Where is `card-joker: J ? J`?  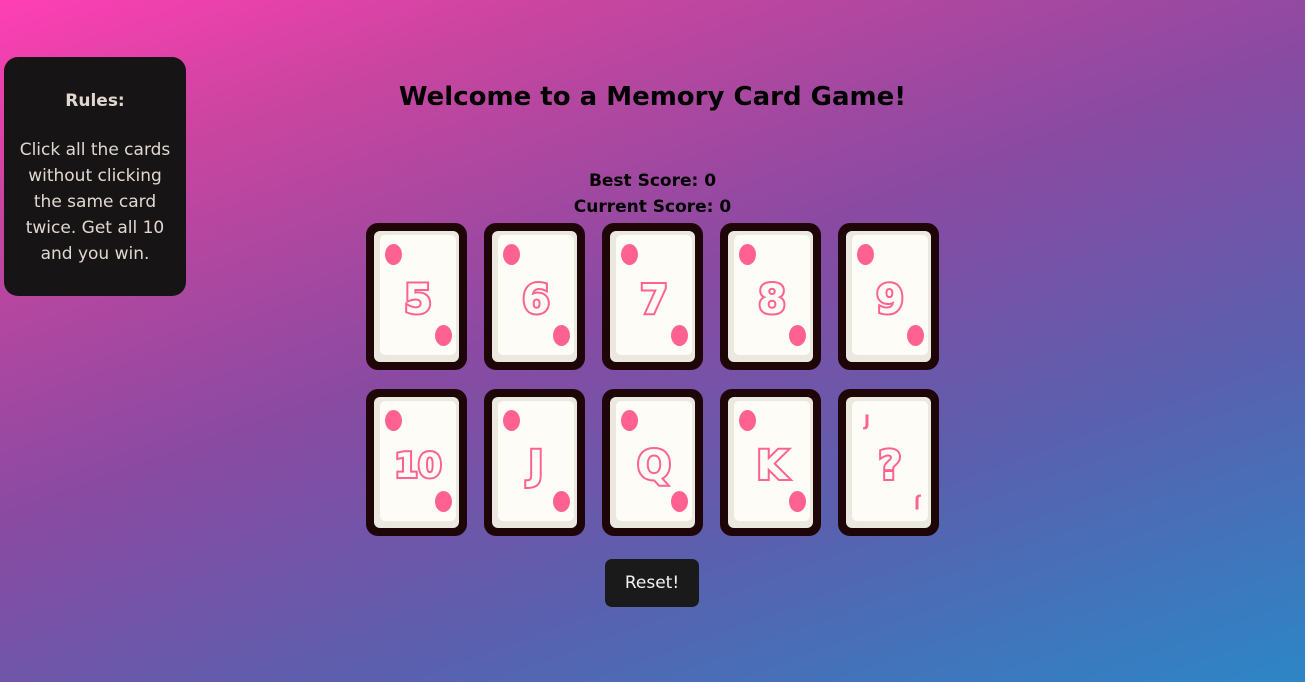 card-joker: J ? J is located at coordinates (888, 462).